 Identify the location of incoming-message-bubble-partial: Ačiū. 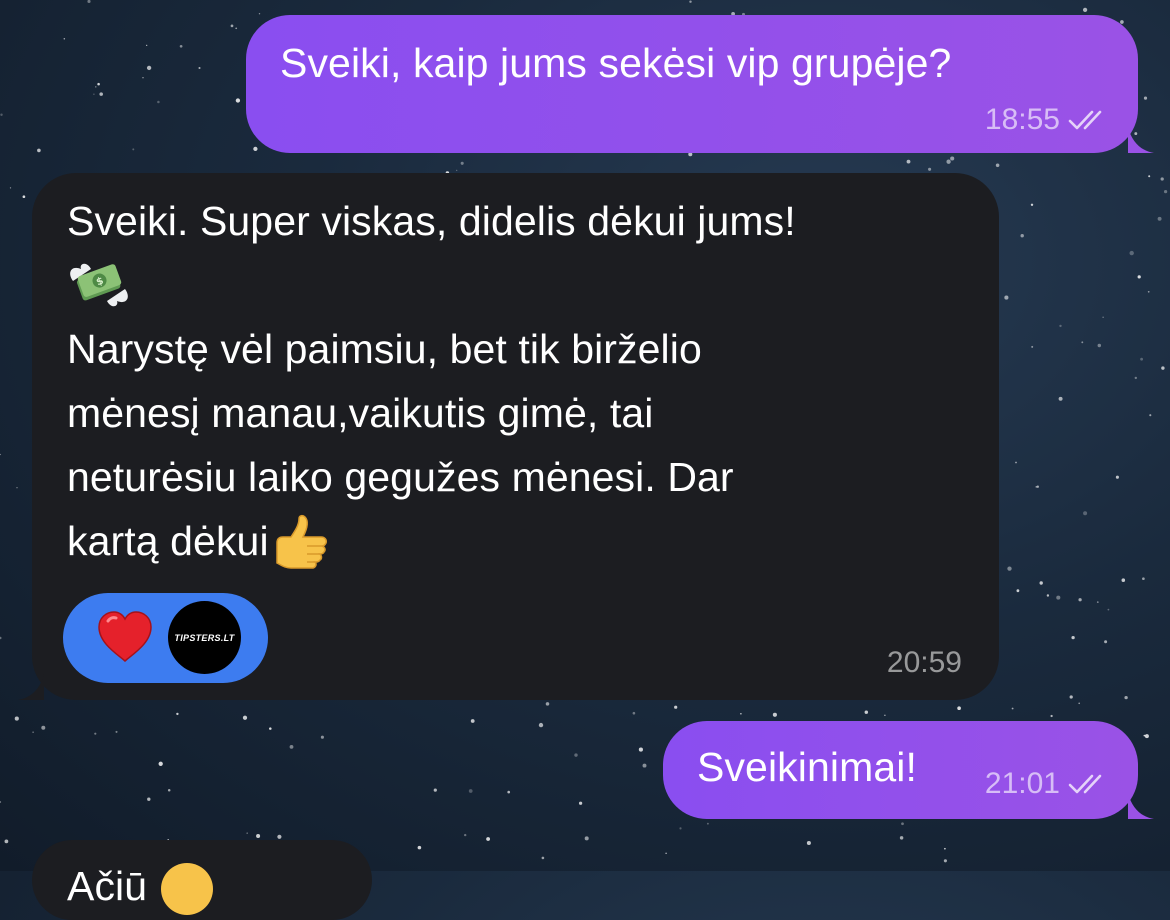
(202, 880).